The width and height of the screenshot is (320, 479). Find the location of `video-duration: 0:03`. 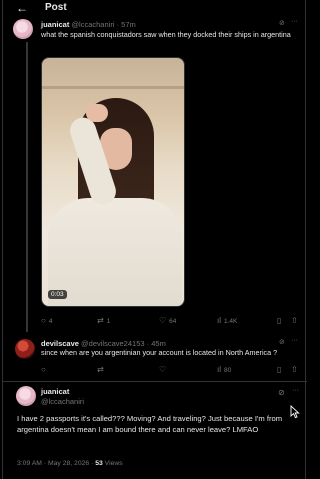

video-duration: 0:03 is located at coordinates (57, 294).